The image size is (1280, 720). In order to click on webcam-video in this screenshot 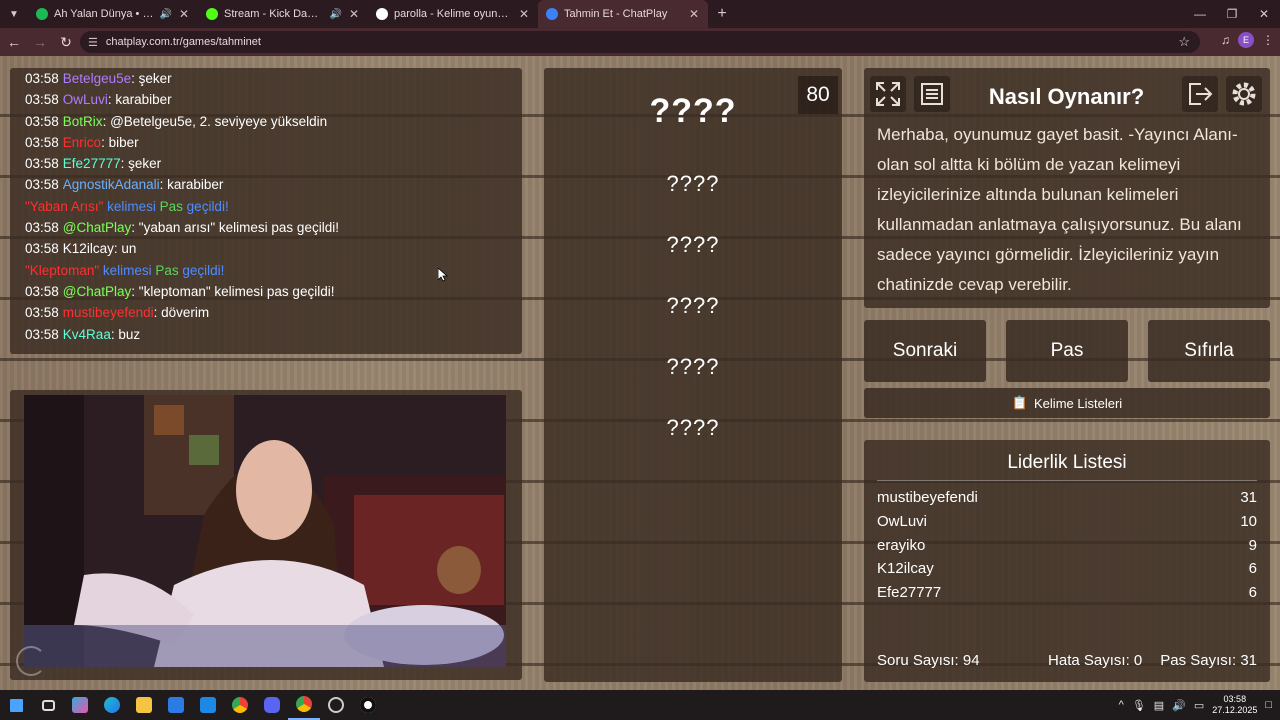, I will do `click(265, 531)`.